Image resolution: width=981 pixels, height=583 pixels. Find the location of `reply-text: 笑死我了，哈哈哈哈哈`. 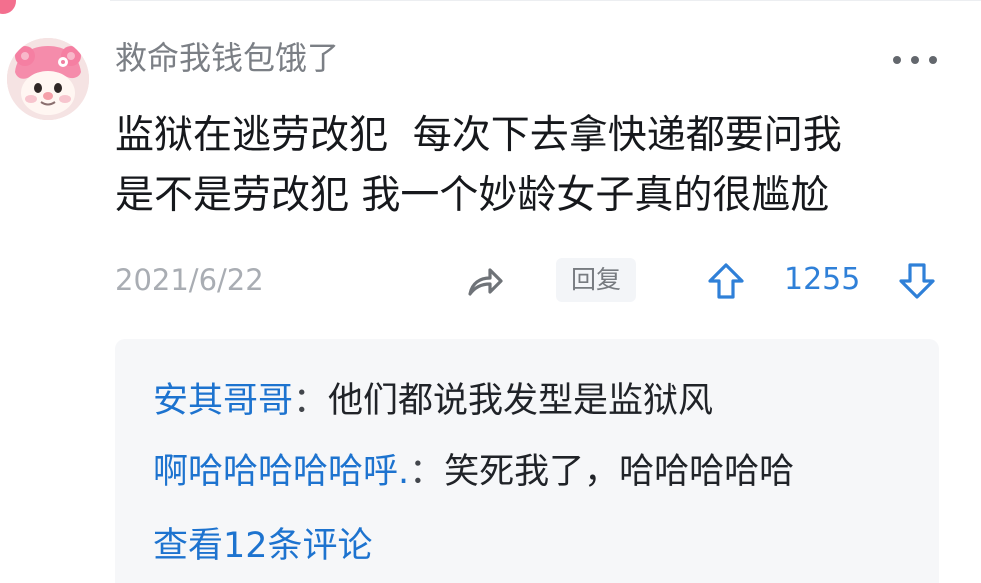

reply-text: 笑死我了，哈哈哈哈哈 is located at coordinates (619, 472).